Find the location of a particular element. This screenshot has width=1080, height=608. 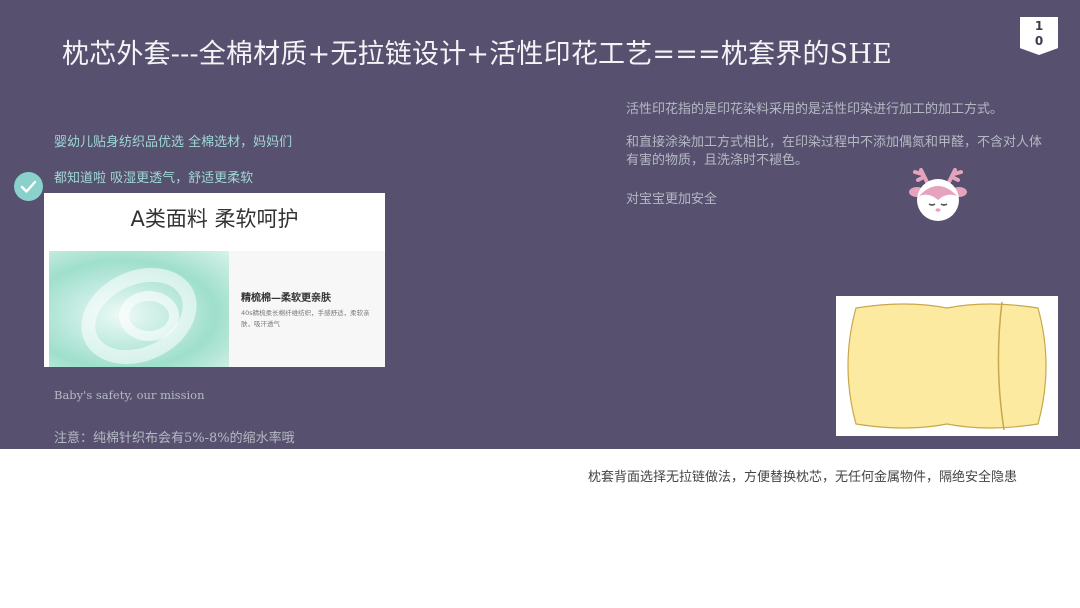

pillow-image is located at coordinates (947, 366).